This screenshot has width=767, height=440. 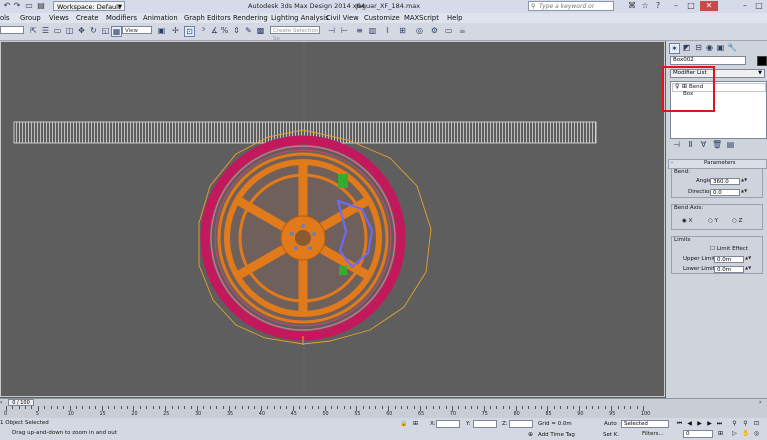 I want to click on workspace-dropdown: Workspace: Default ▼, so click(x=89, y=6).